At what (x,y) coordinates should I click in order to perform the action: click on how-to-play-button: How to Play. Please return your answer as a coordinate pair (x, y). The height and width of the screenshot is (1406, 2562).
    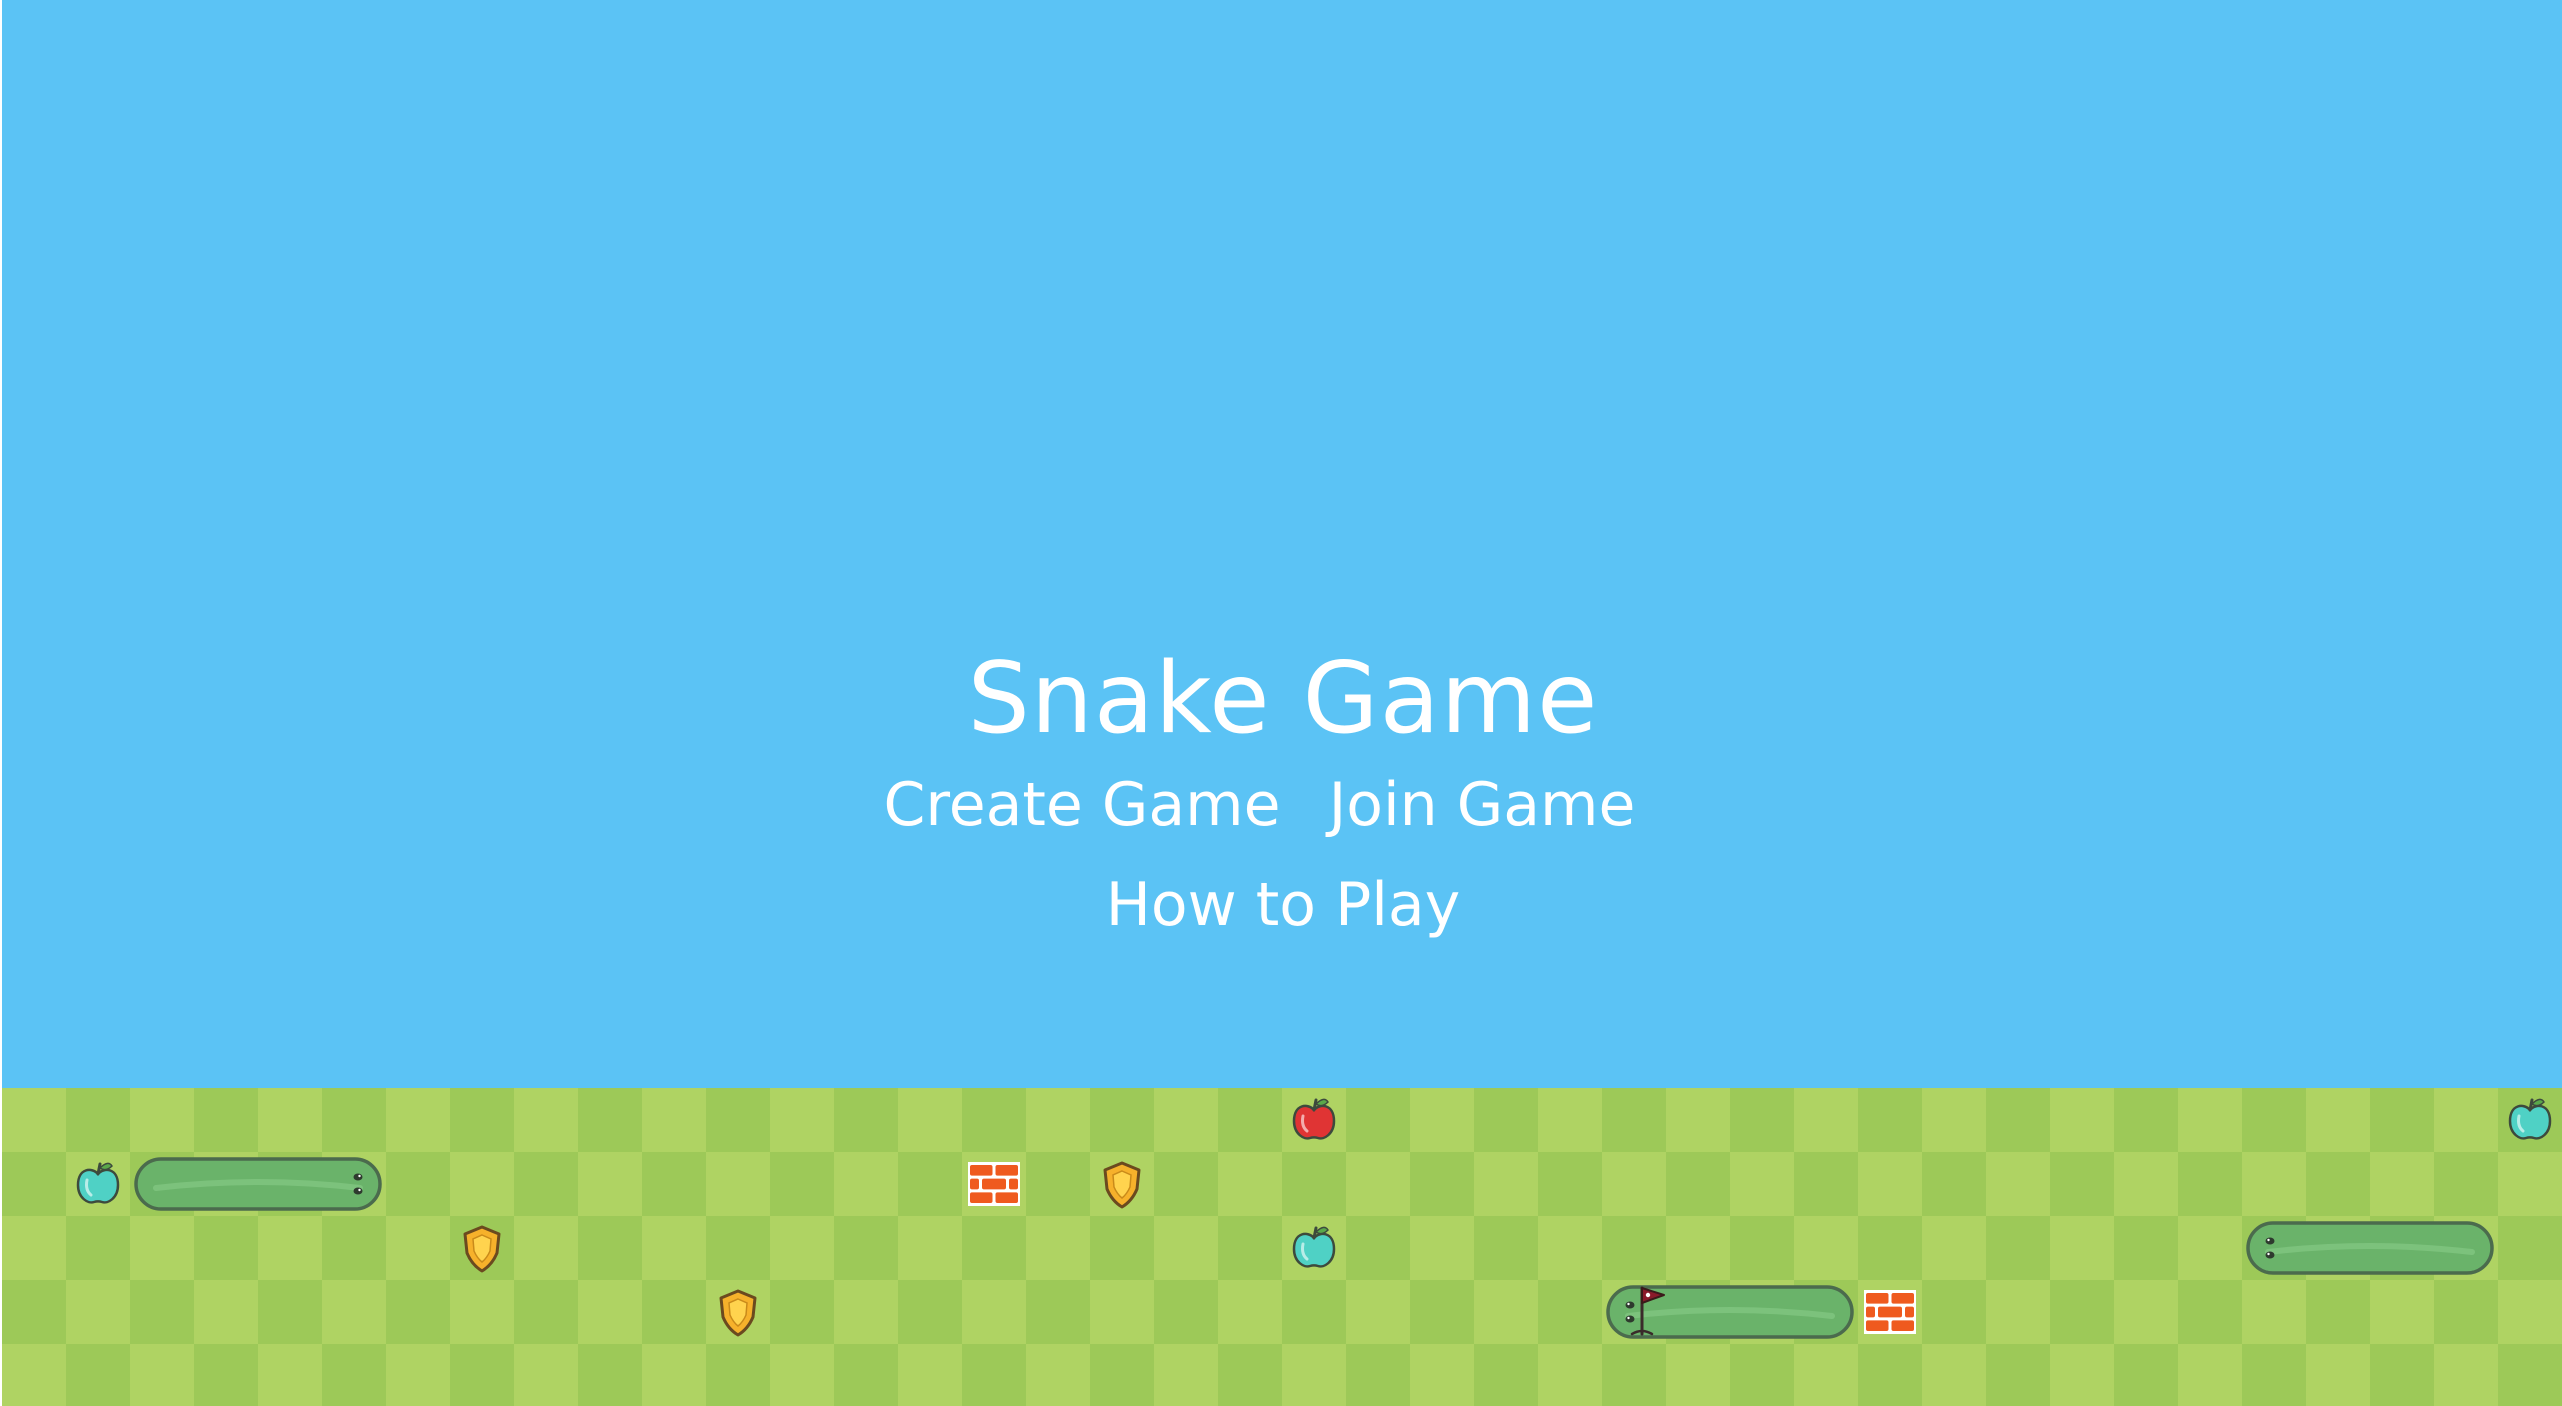
    Looking at the image, I should click on (1283, 905).